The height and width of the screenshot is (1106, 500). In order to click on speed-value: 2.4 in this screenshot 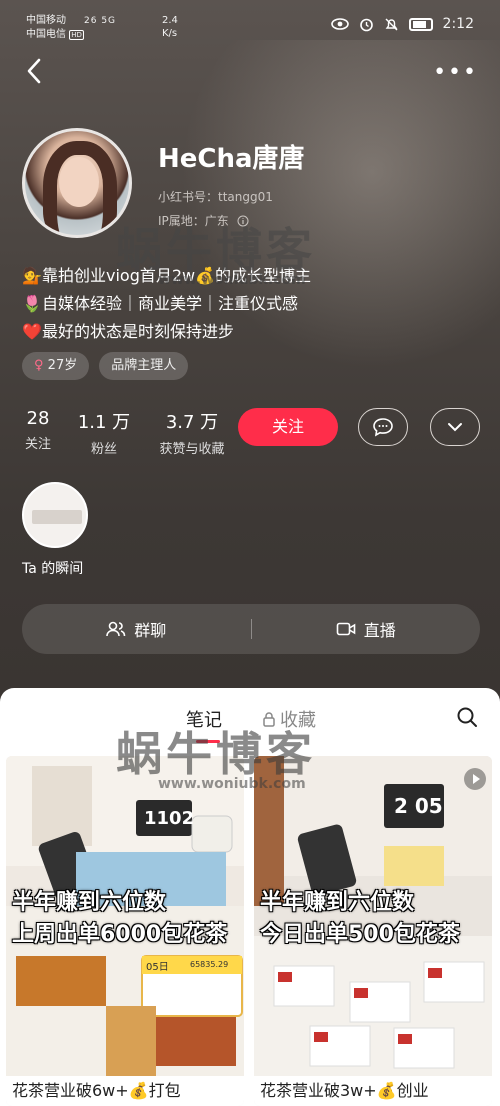, I will do `click(170, 20)`.